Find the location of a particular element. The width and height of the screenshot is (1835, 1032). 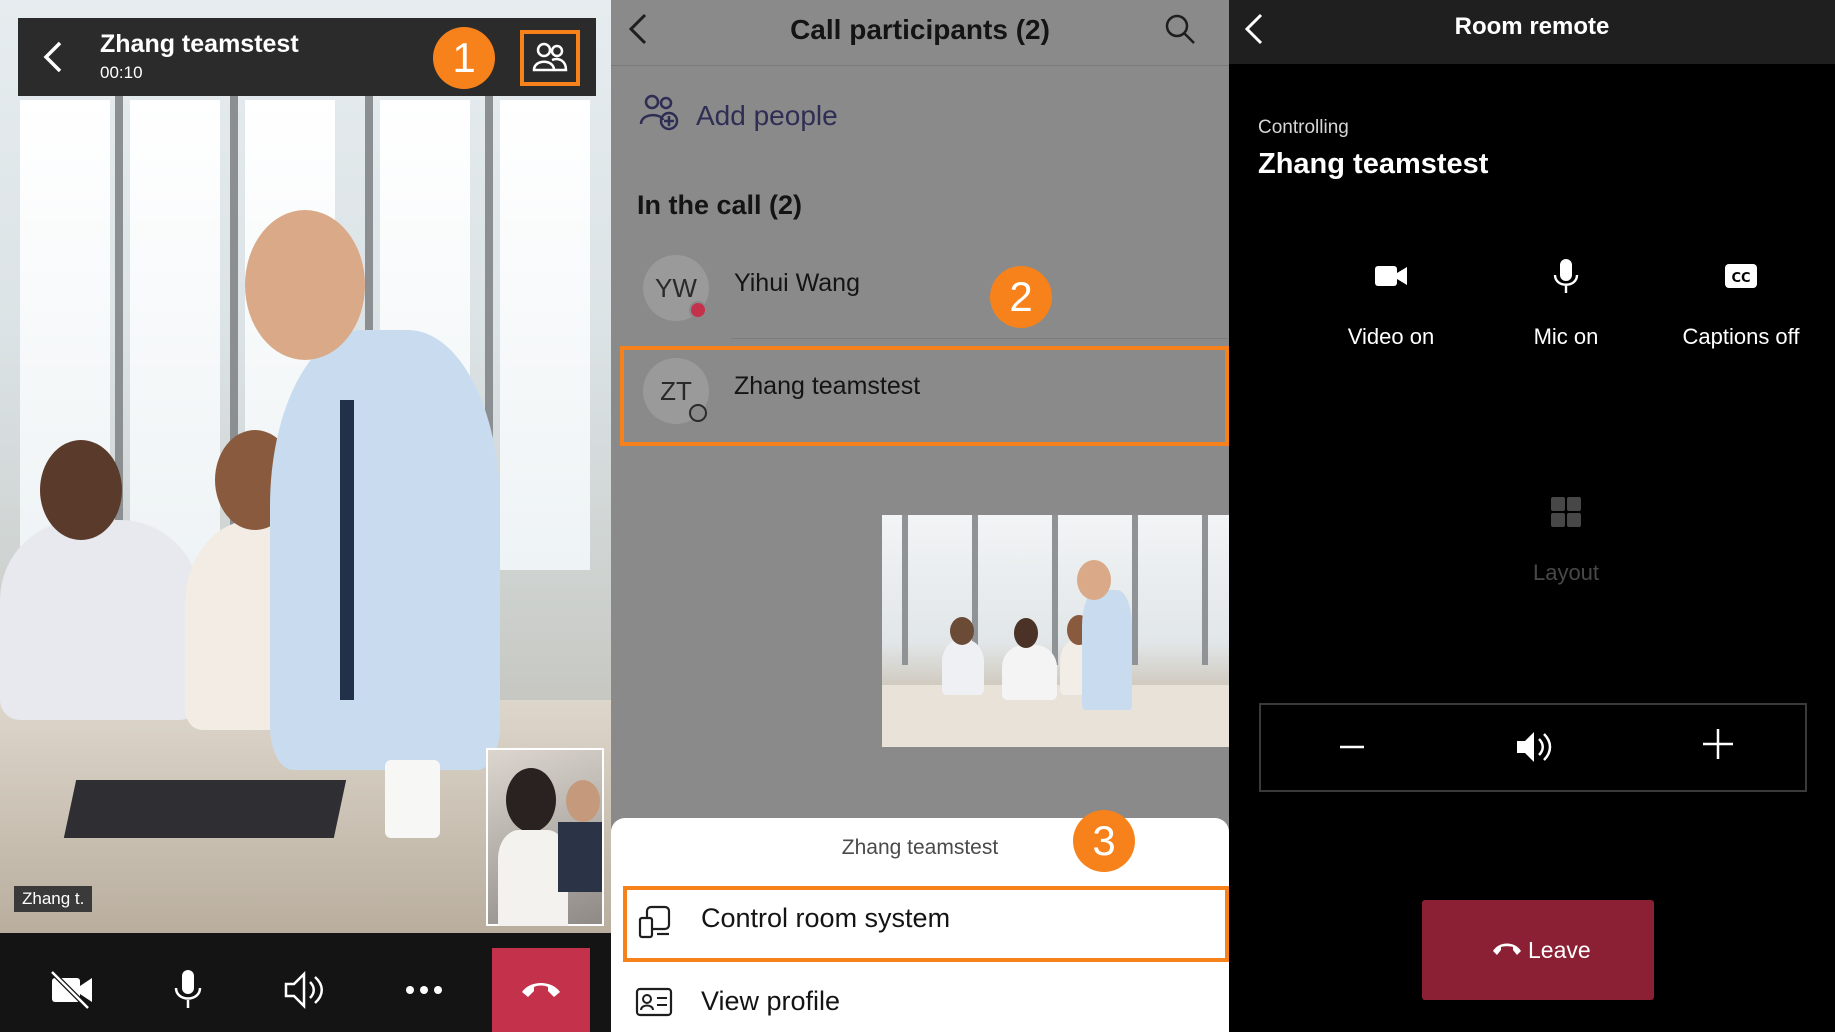

add-people-icon is located at coordinates (659, 112).